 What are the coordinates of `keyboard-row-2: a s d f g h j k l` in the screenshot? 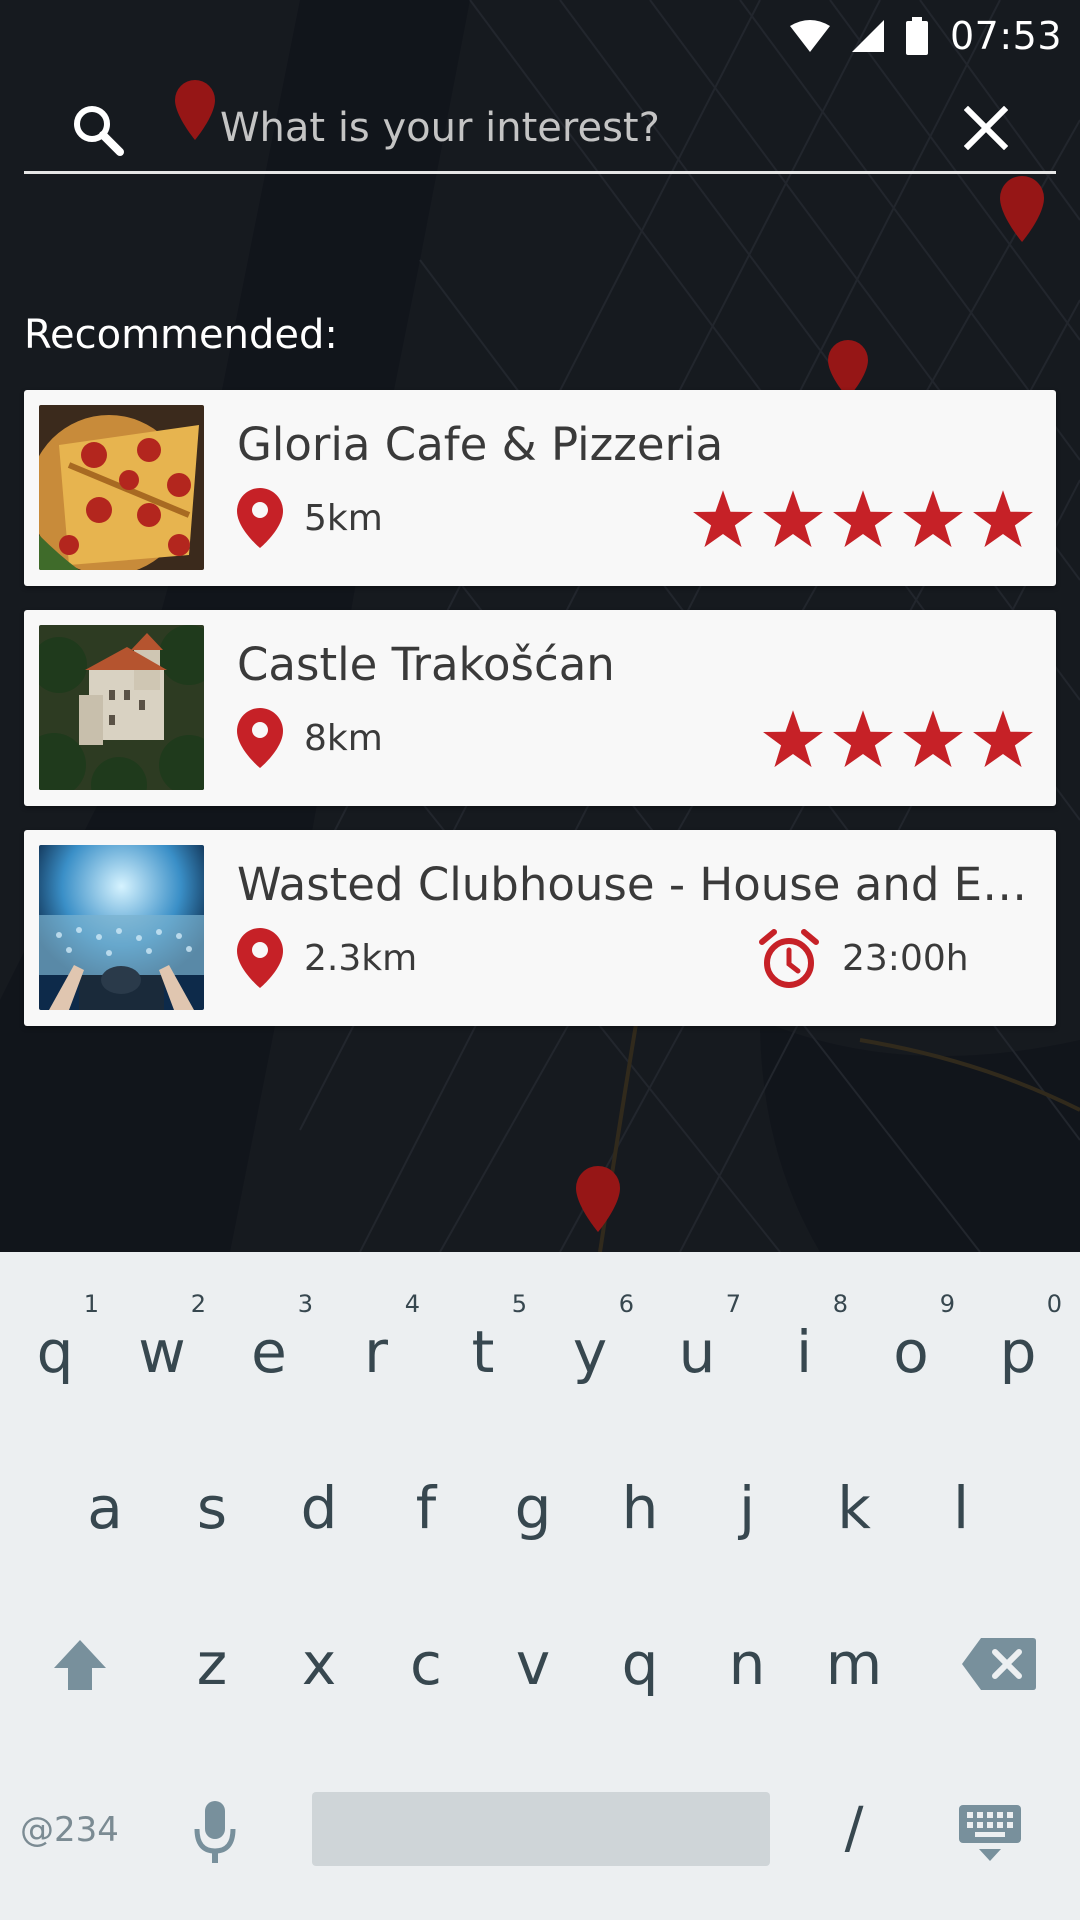 It's located at (540, 1518).